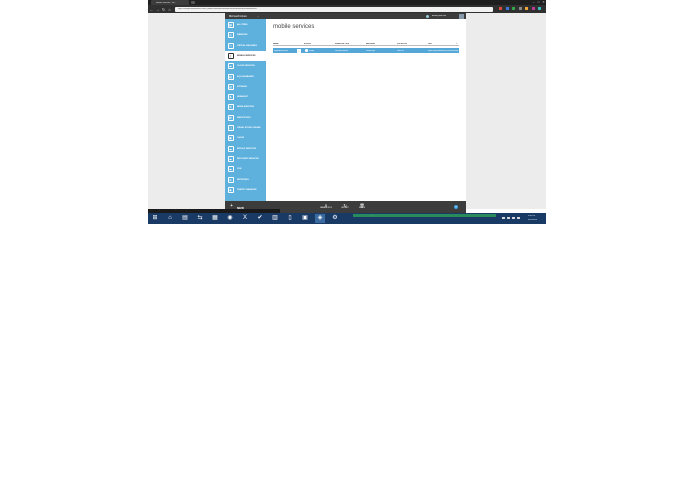  I want to click on delete-label: DELETE, so click(362, 208).